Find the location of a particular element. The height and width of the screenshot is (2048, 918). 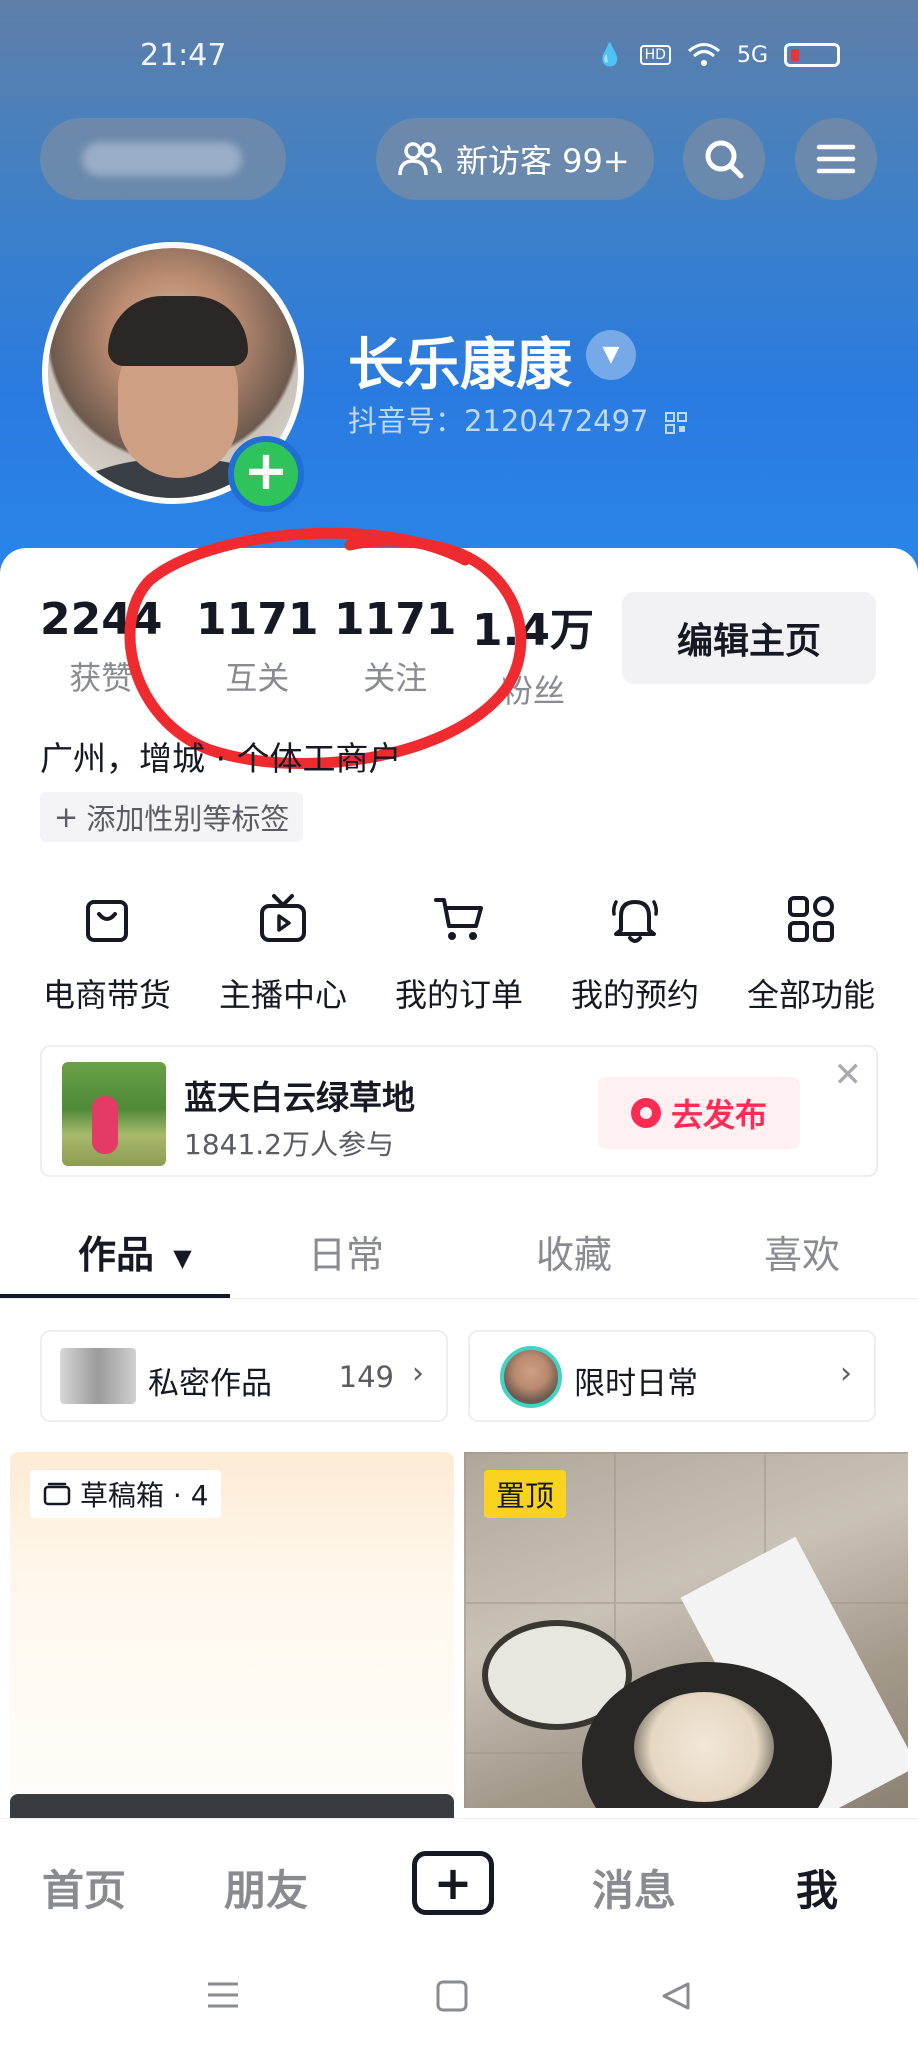

draft-folder-icon is located at coordinates (57, 1494).